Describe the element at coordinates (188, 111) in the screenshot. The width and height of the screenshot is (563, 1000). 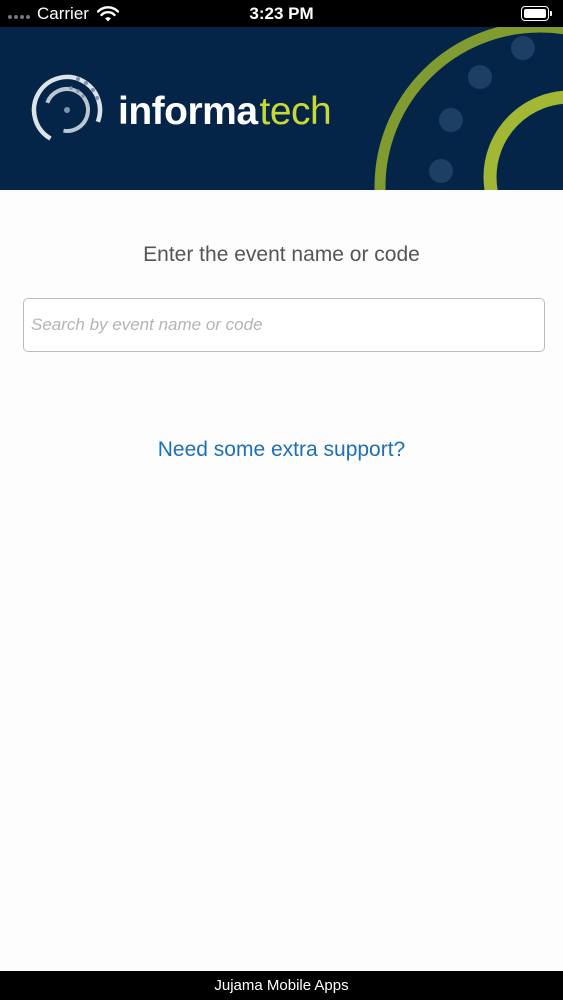
I see `wordmark-primary: informa` at that location.